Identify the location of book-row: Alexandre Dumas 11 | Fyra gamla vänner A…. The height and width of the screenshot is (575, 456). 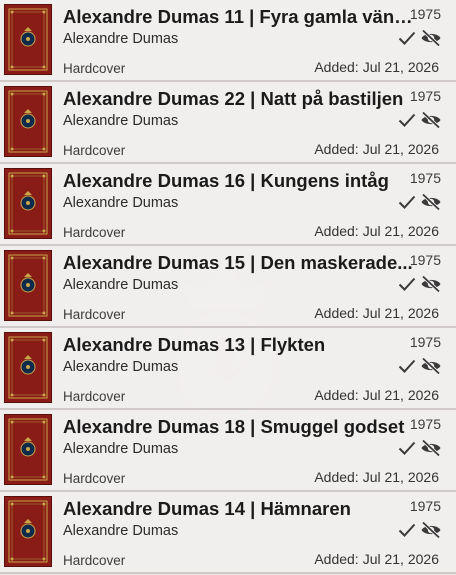
(228, 41).